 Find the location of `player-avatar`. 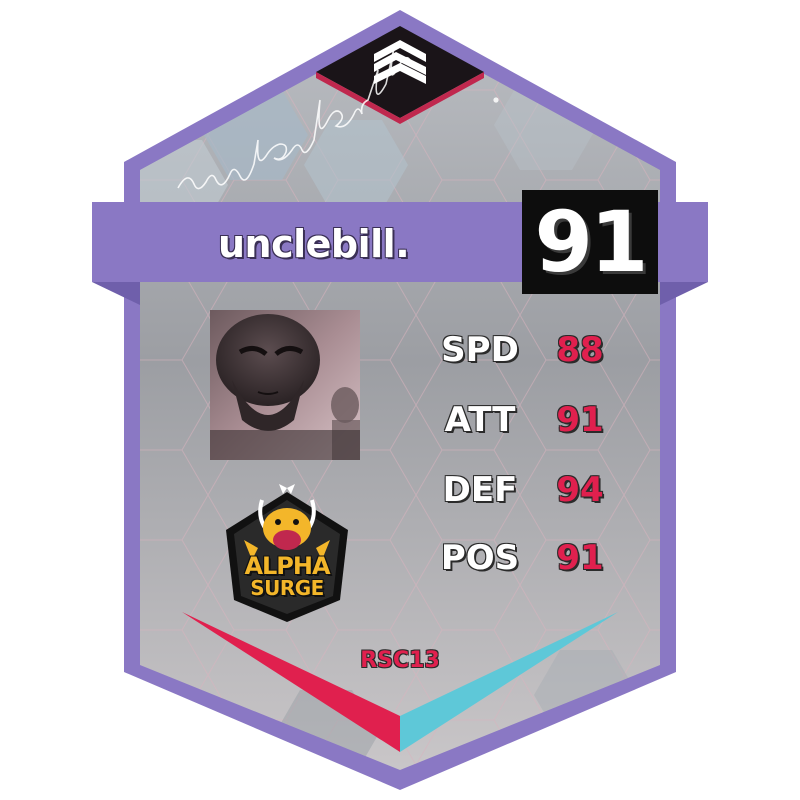

player-avatar is located at coordinates (285, 385).